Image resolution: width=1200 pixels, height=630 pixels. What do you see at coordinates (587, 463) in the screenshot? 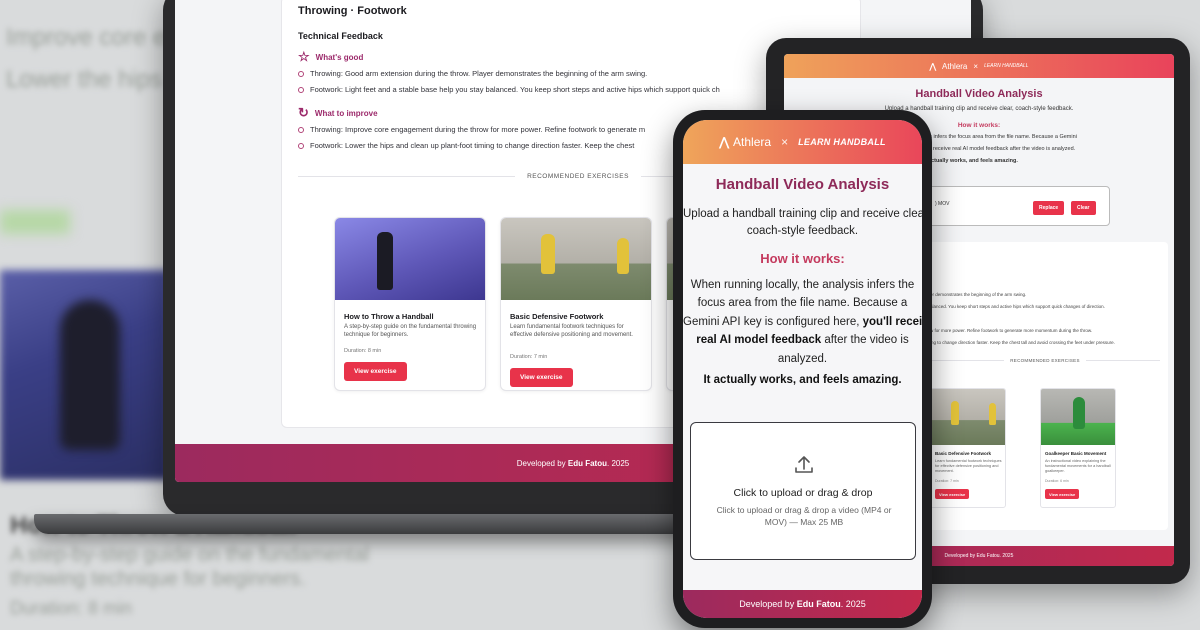
I see `author-name: Edu Fatou` at bounding box center [587, 463].